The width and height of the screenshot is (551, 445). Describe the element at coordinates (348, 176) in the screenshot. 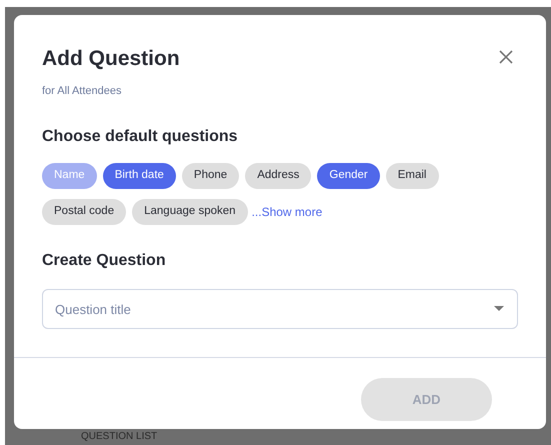

I see `question-chip: Gender` at that location.